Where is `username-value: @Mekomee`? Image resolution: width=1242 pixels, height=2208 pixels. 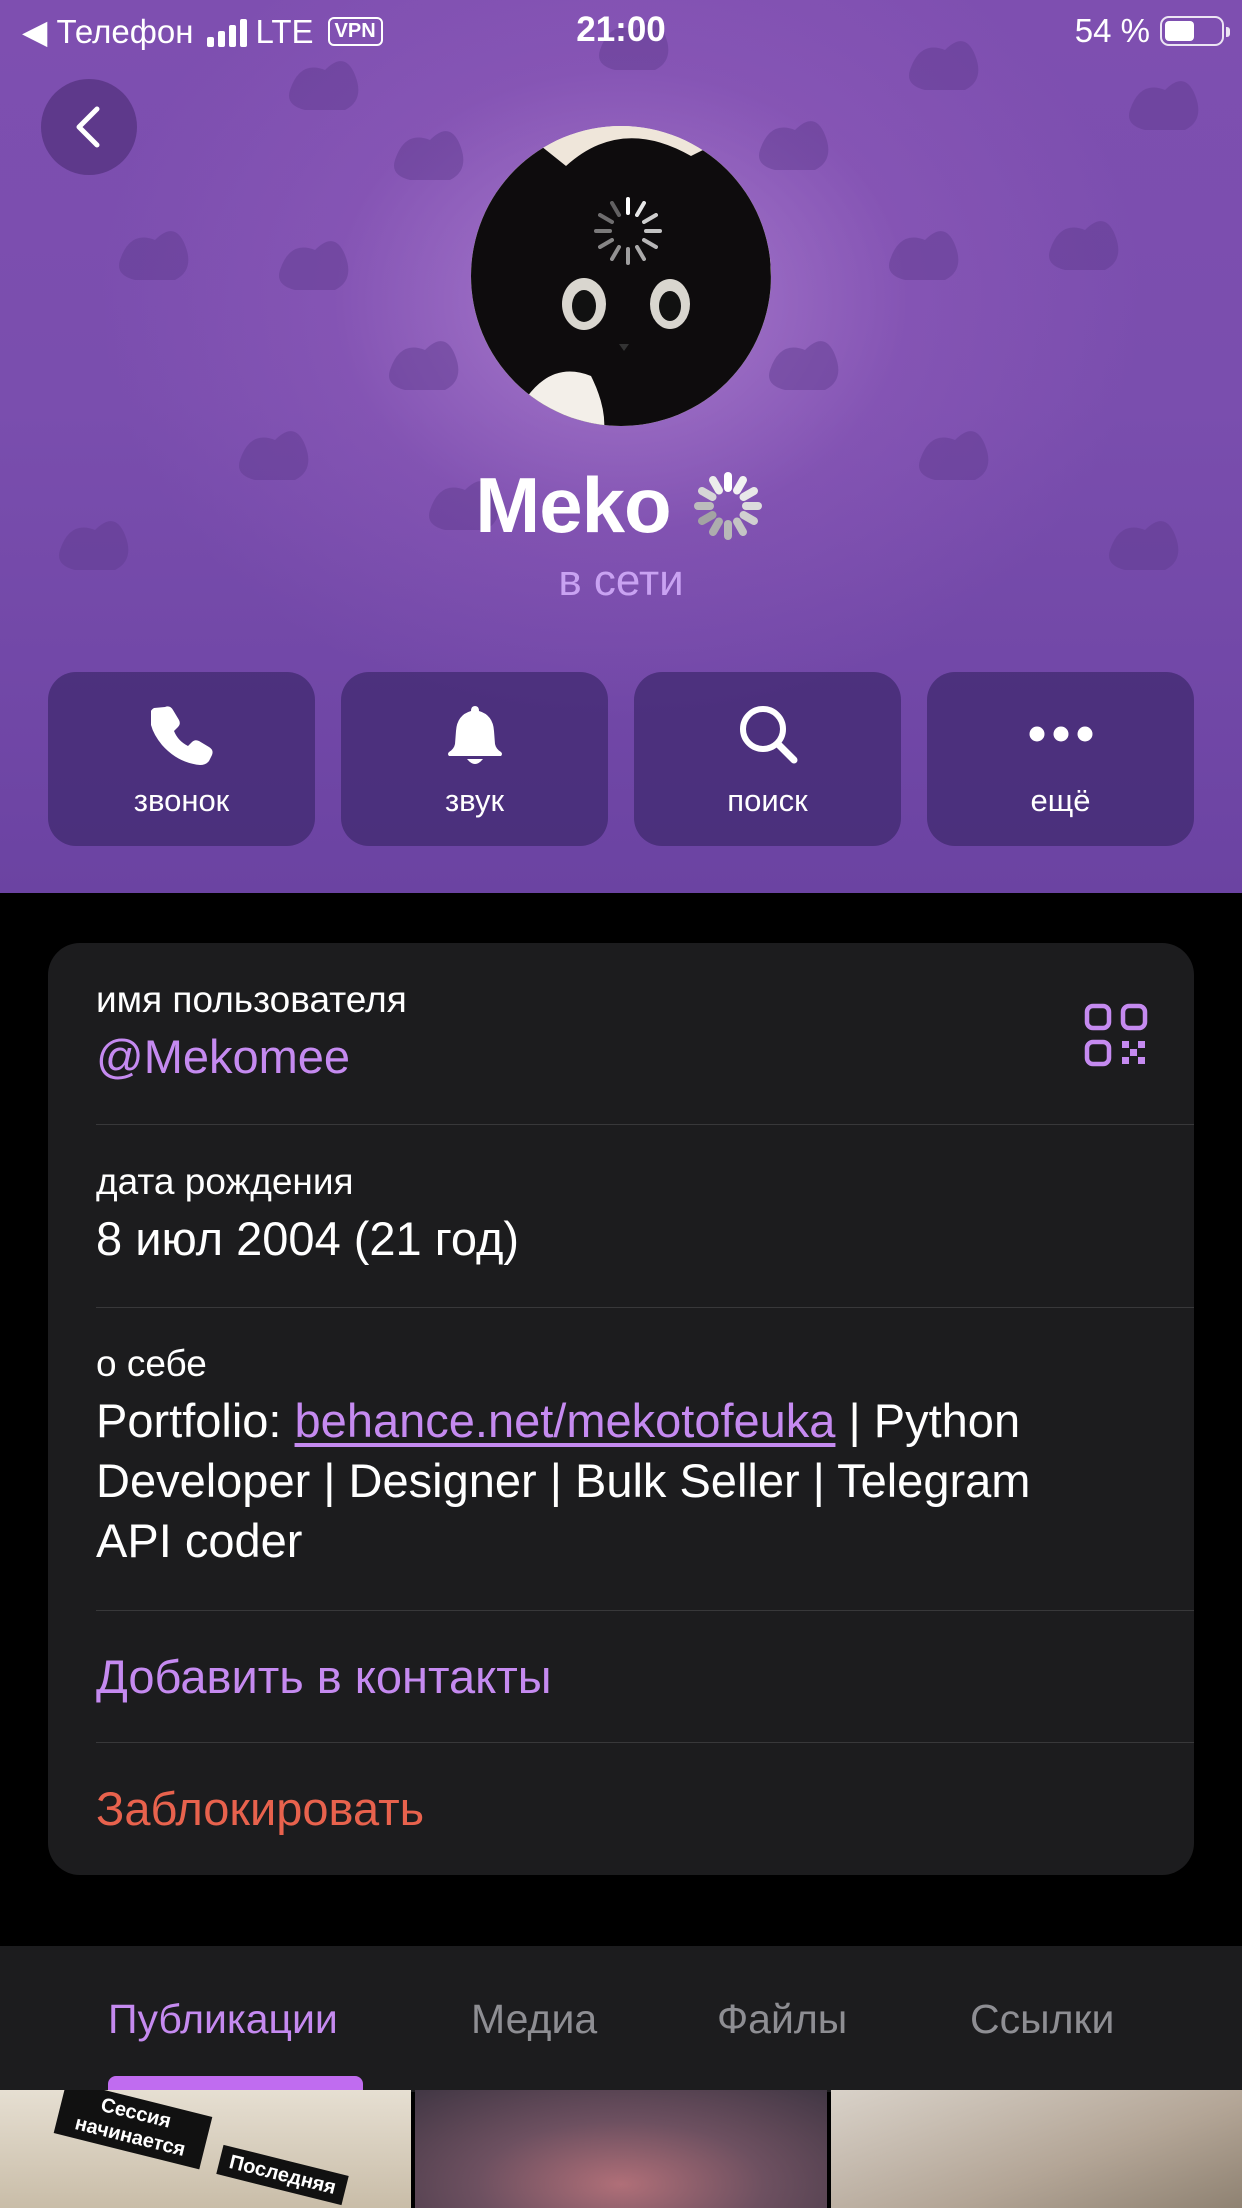 username-value: @Mekomee is located at coordinates (645, 1057).